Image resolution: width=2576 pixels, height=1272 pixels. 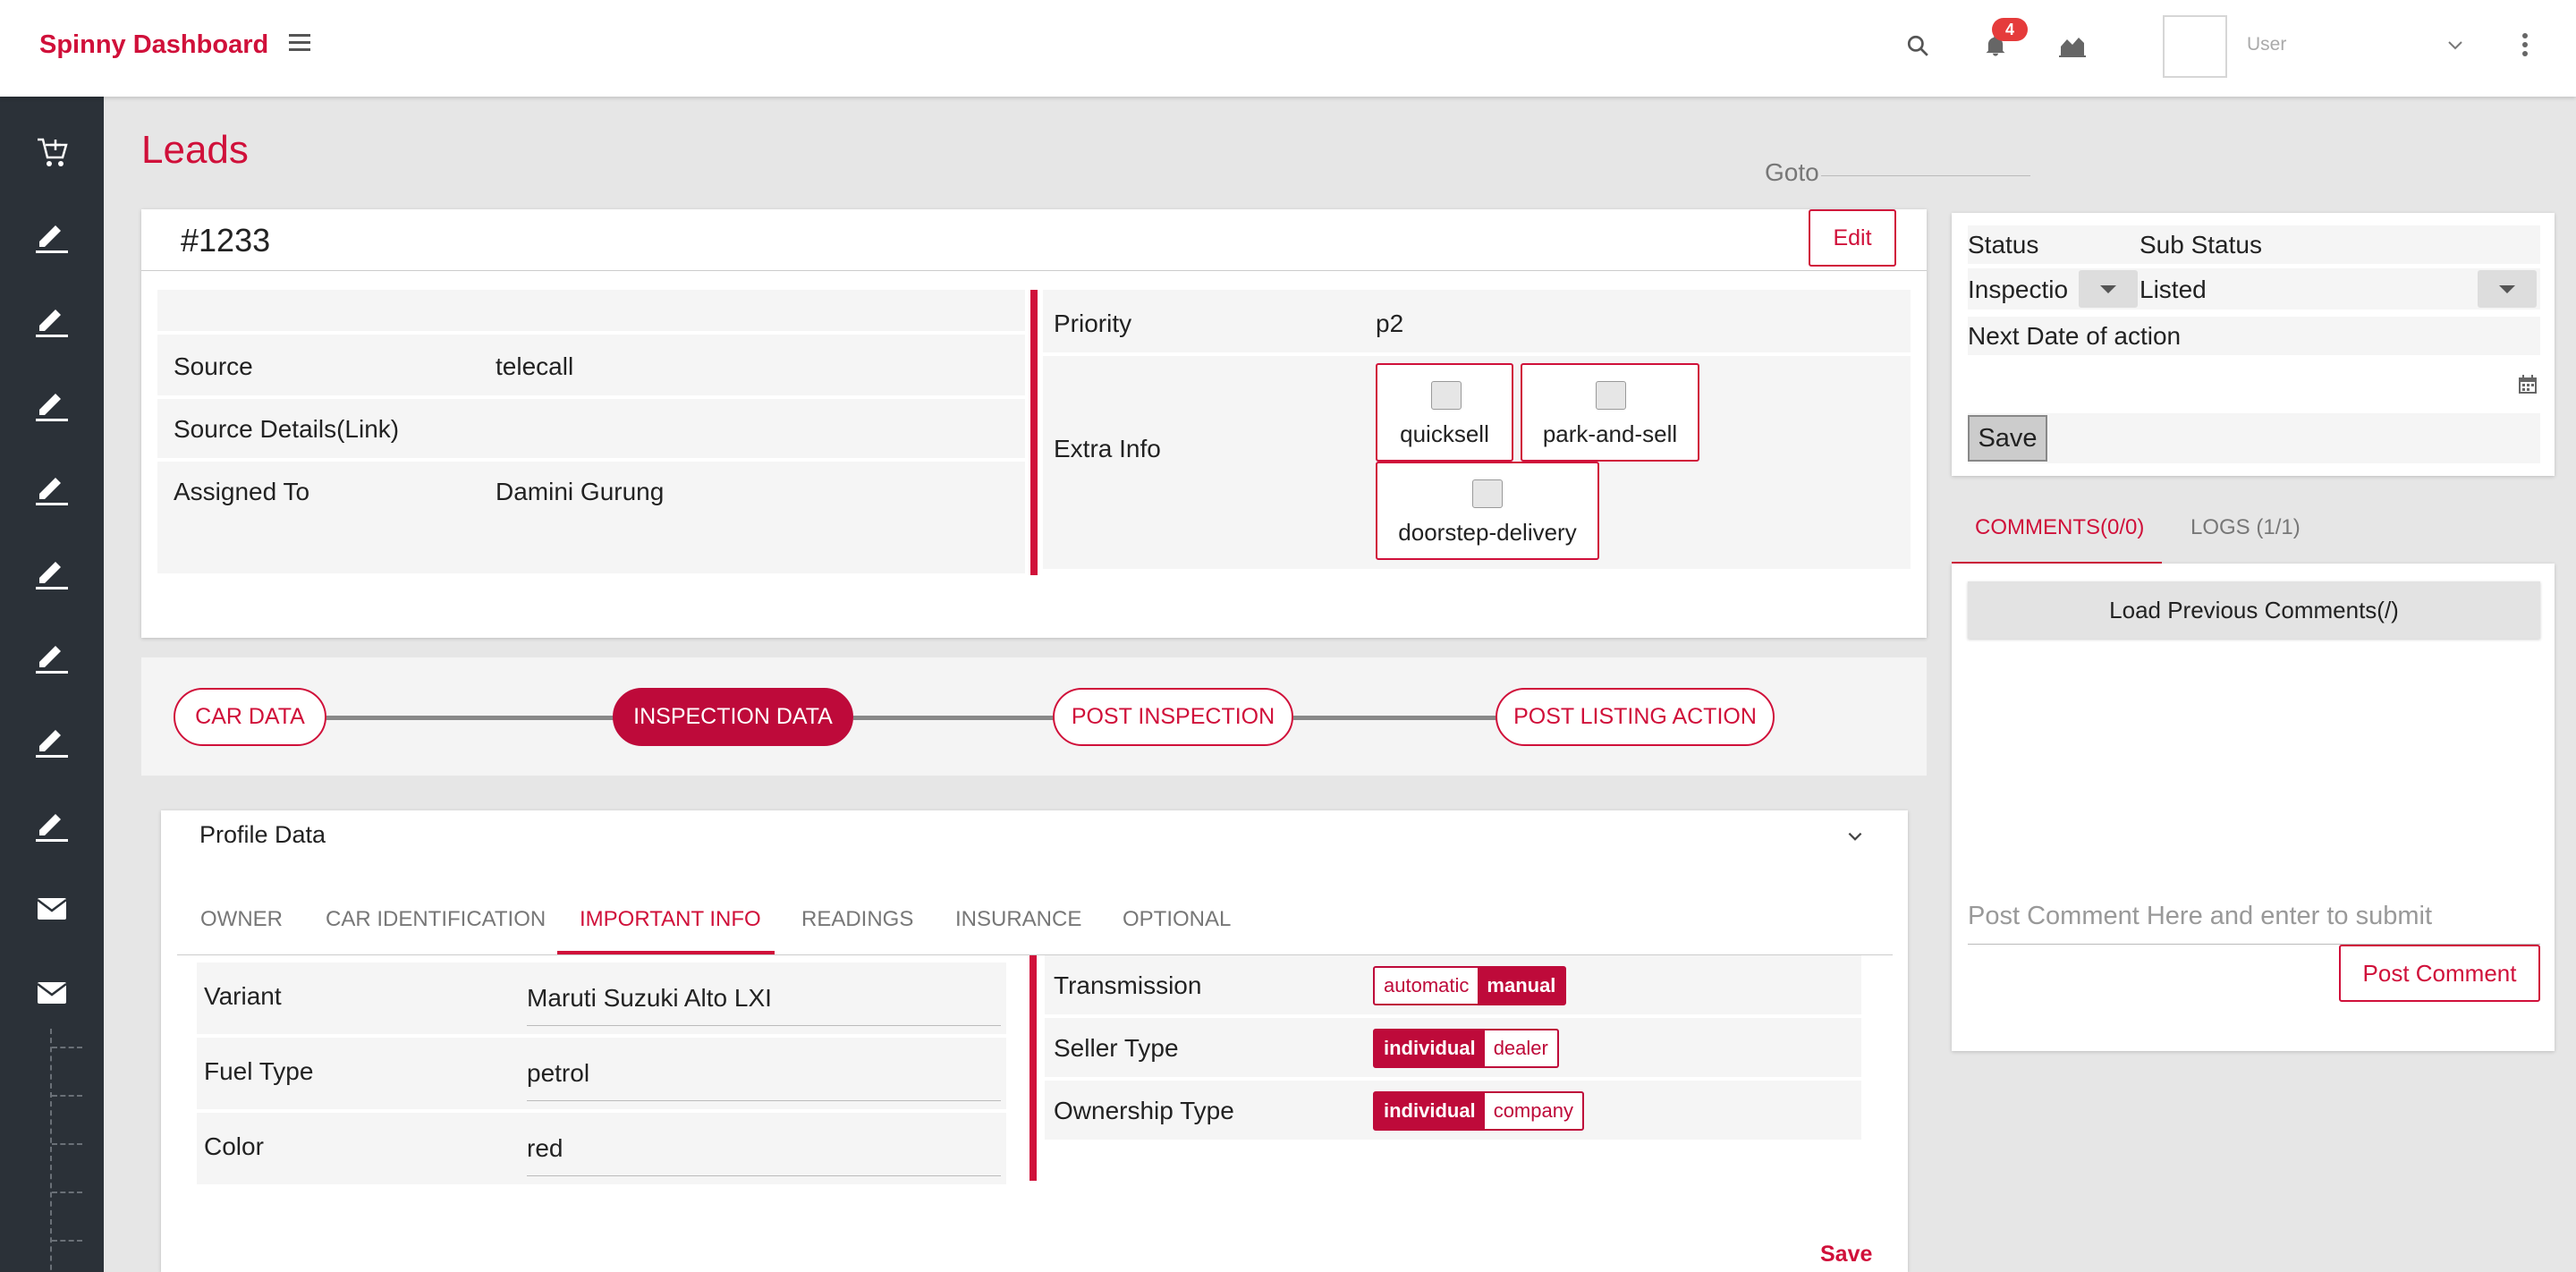 I want to click on status-label: Status, so click(x=2003, y=245).